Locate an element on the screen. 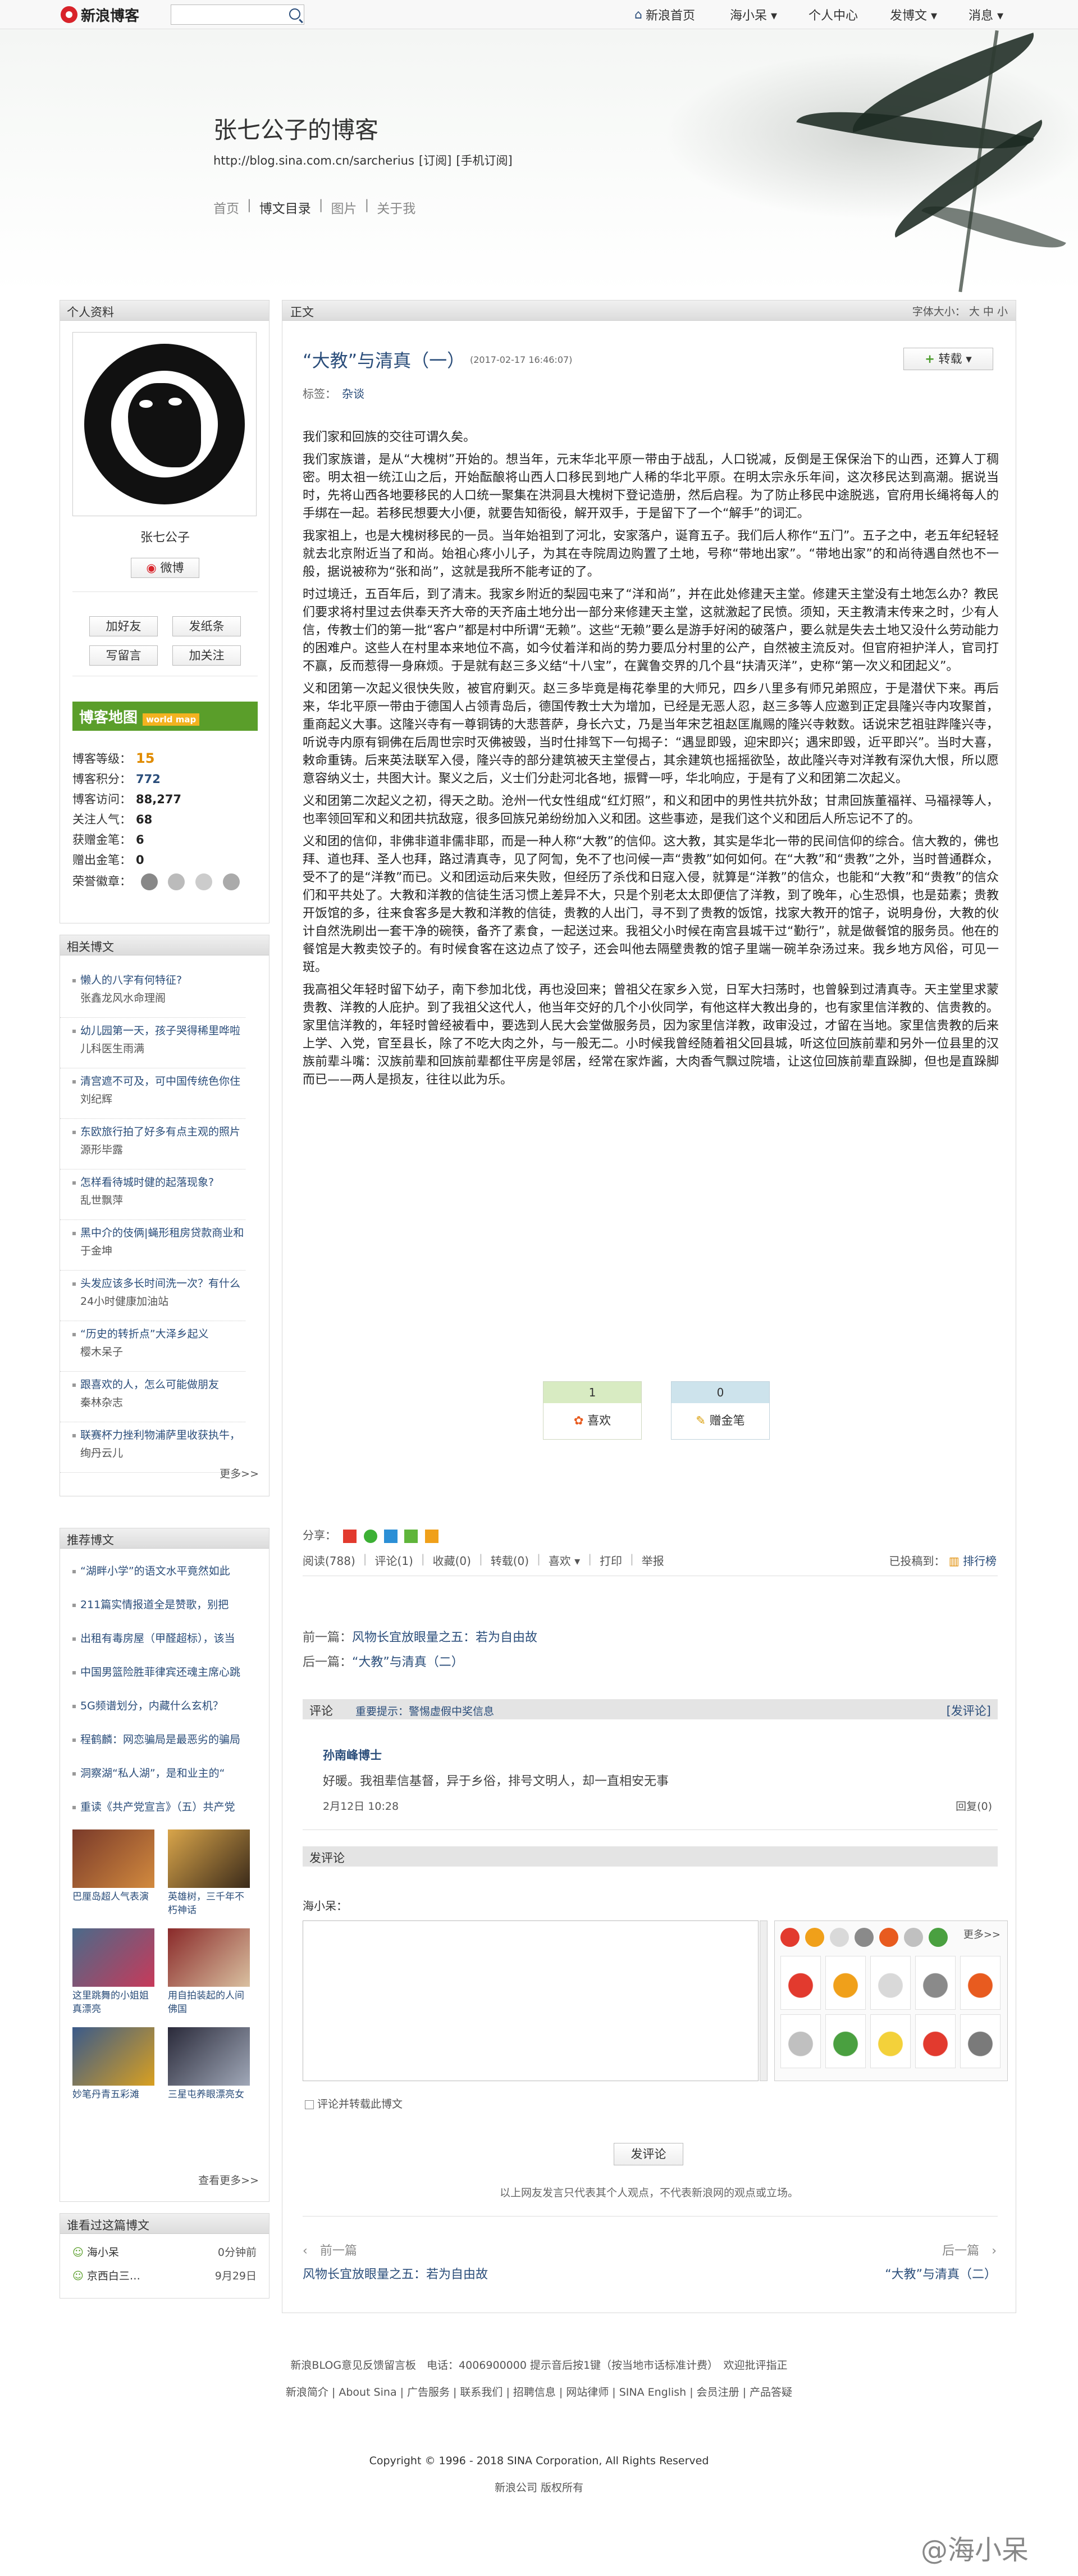 The width and height of the screenshot is (1078, 2576). repost-button: + 转载 ▾ is located at coordinates (948, 359).